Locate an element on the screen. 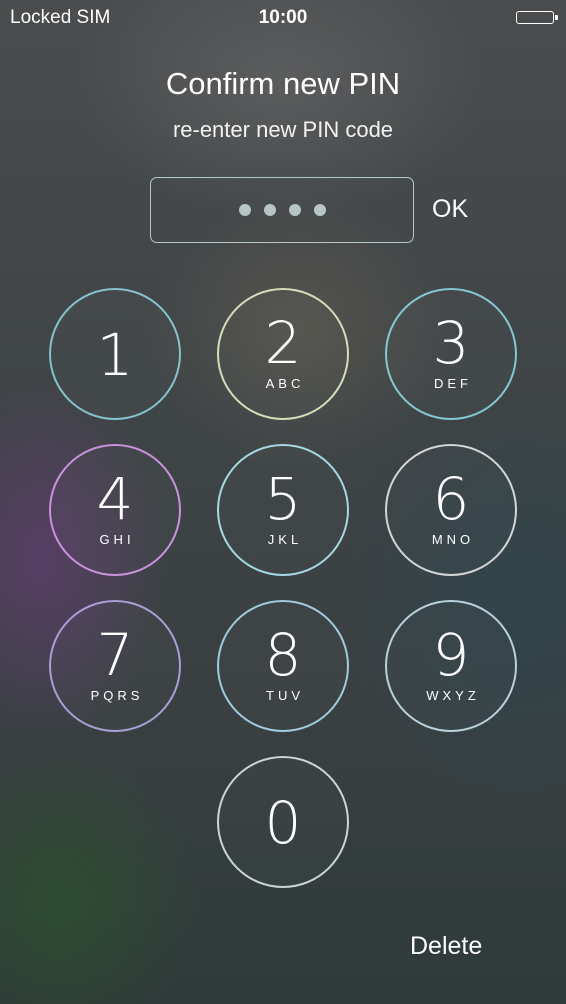 The image size is (566, 1004). key-digit: 3 is located at coordinates (451, 343).